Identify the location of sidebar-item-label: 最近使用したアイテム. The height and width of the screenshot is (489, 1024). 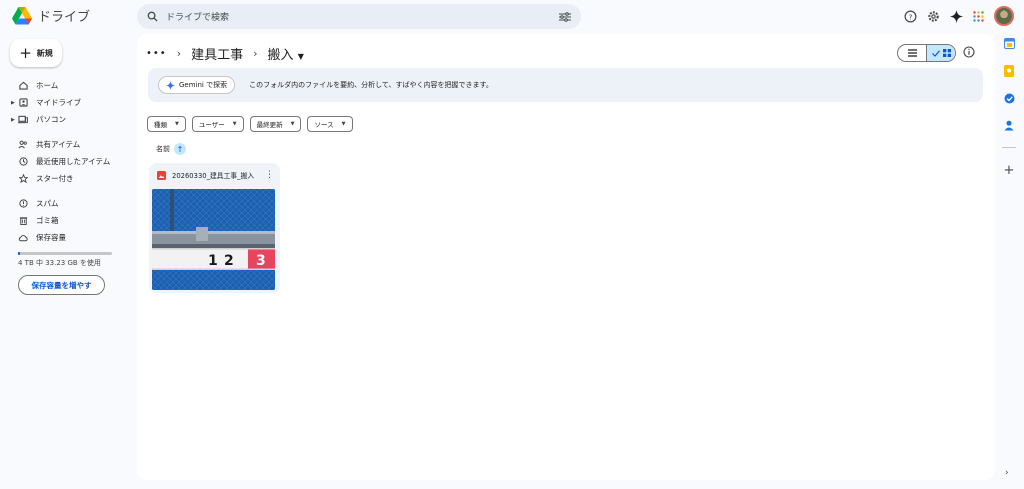
(73, 161).